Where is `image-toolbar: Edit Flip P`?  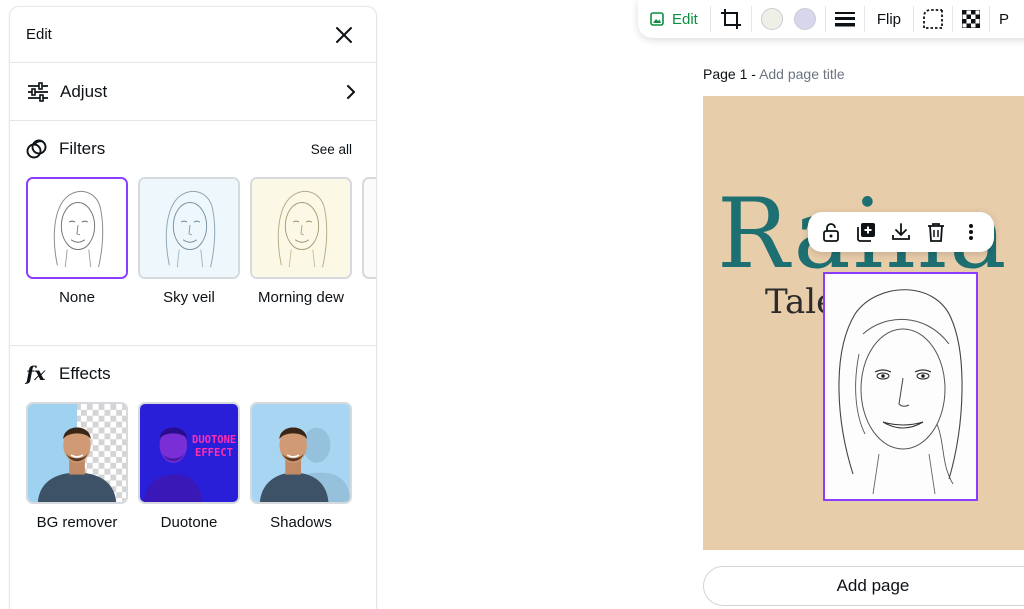
image-toolbar: Edit Flip P is located at coordinates (831, 19).